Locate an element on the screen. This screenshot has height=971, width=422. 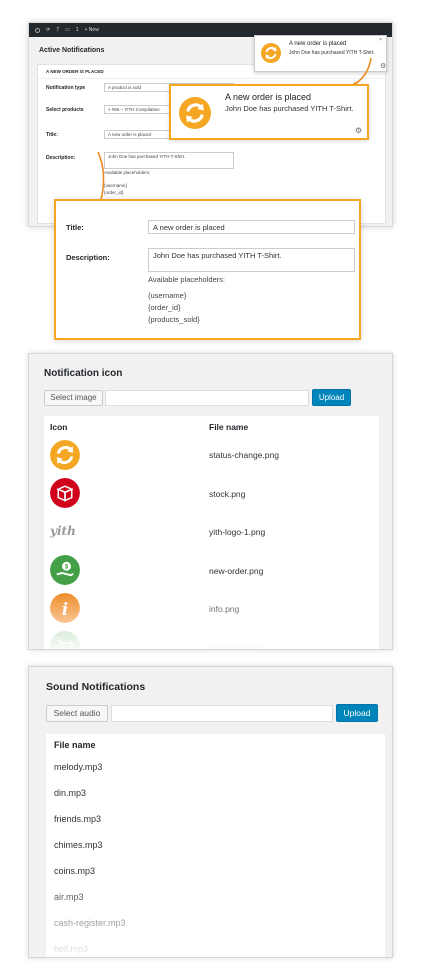
section-heading: Notification icon is located at coordinates (83, 373).